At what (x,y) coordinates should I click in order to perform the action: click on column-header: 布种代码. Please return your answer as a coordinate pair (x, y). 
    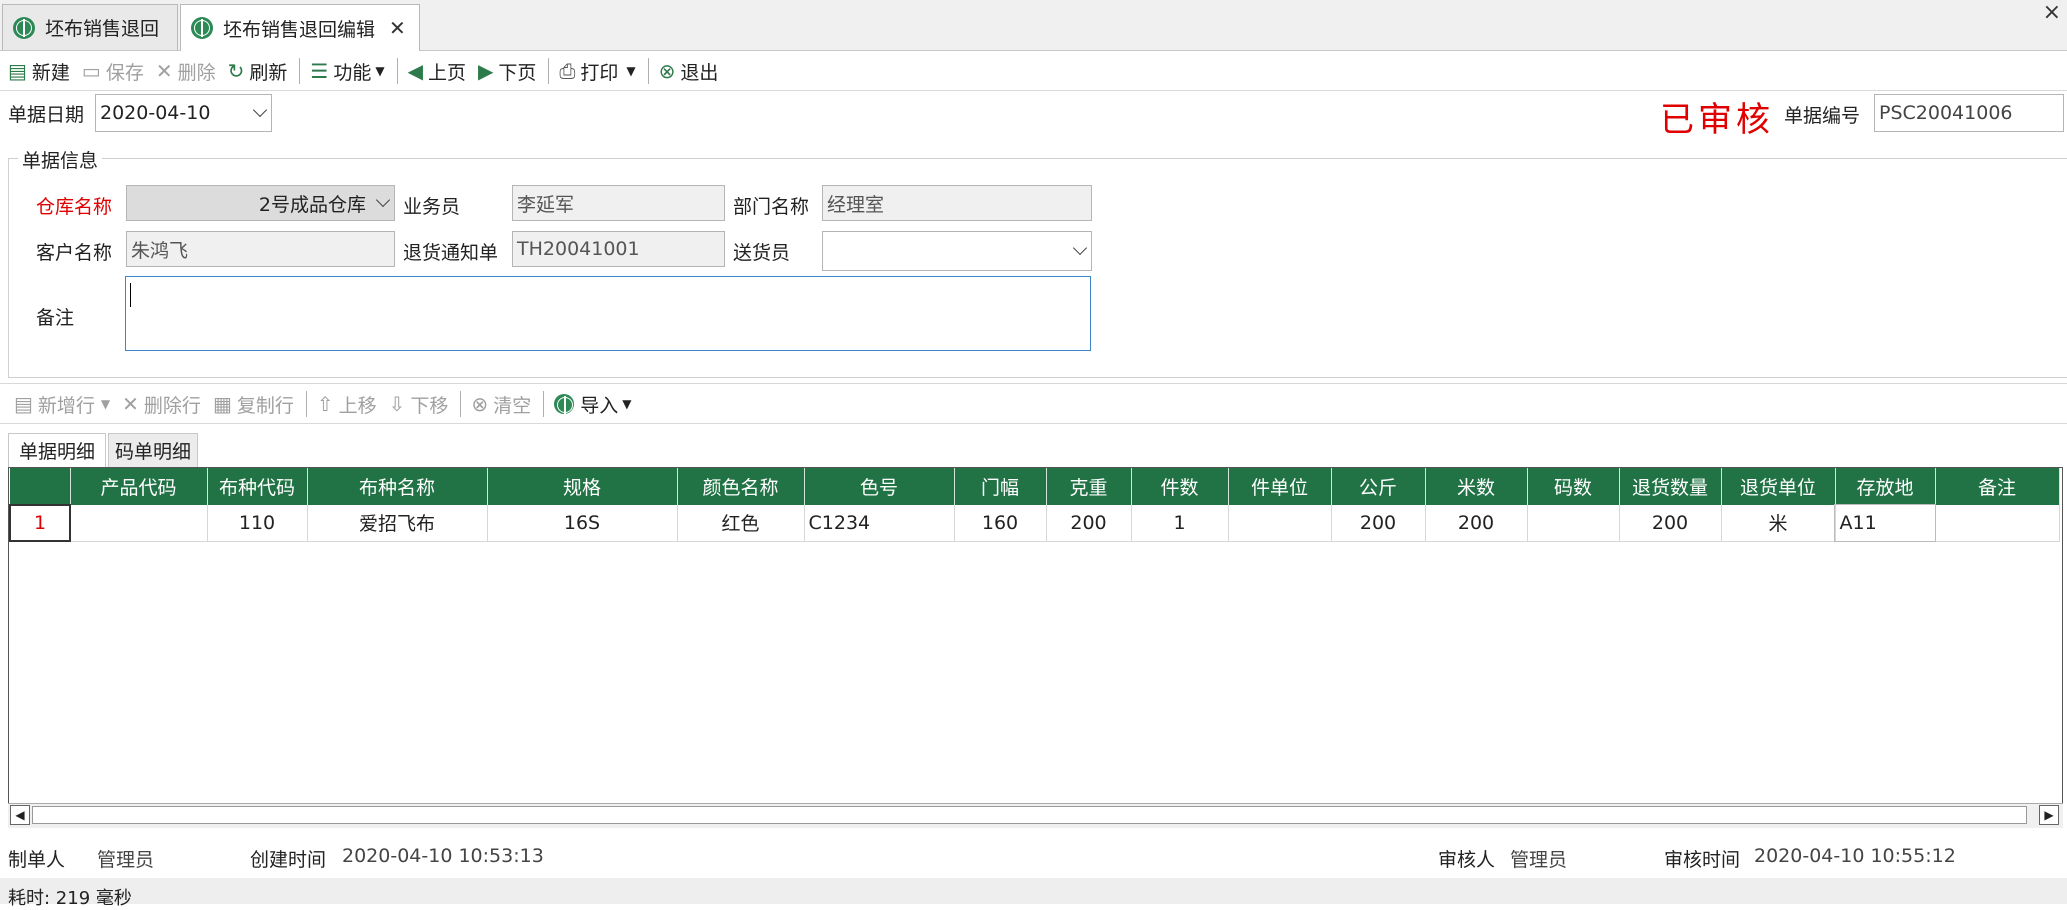
    Looking at the image, I should click on (257, 486).